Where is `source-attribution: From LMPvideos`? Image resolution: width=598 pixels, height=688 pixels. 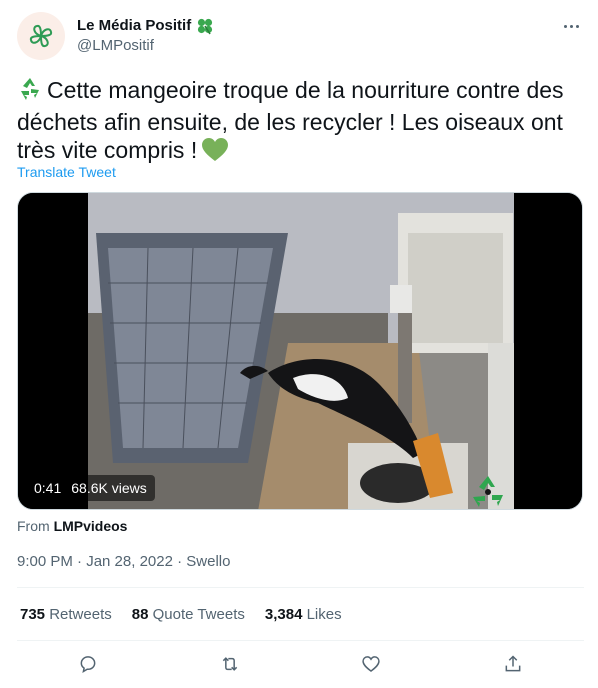
source-attribution: From LMPvideos is located at coordinates (72, 526).